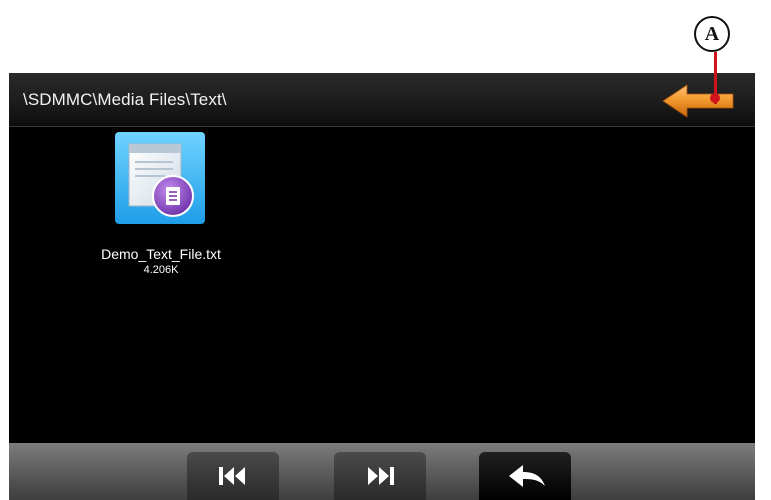  I want to click on file-item: Demo_Text_File.txt 4.206K, so click(161, 208).